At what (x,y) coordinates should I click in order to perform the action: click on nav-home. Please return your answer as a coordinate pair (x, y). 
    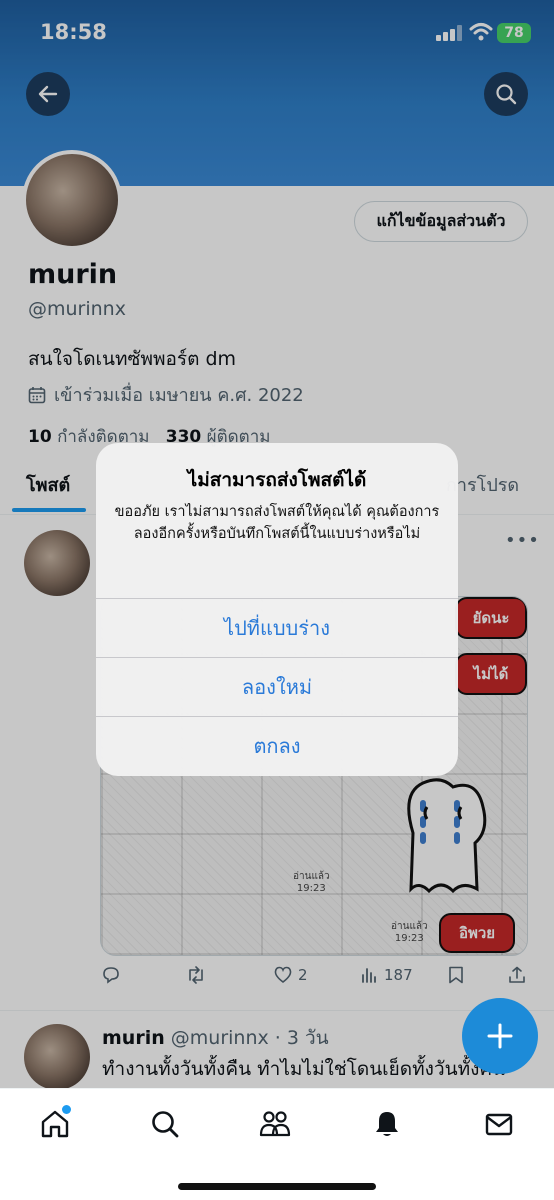
    Looking at the image, I should click on (55, 1123).